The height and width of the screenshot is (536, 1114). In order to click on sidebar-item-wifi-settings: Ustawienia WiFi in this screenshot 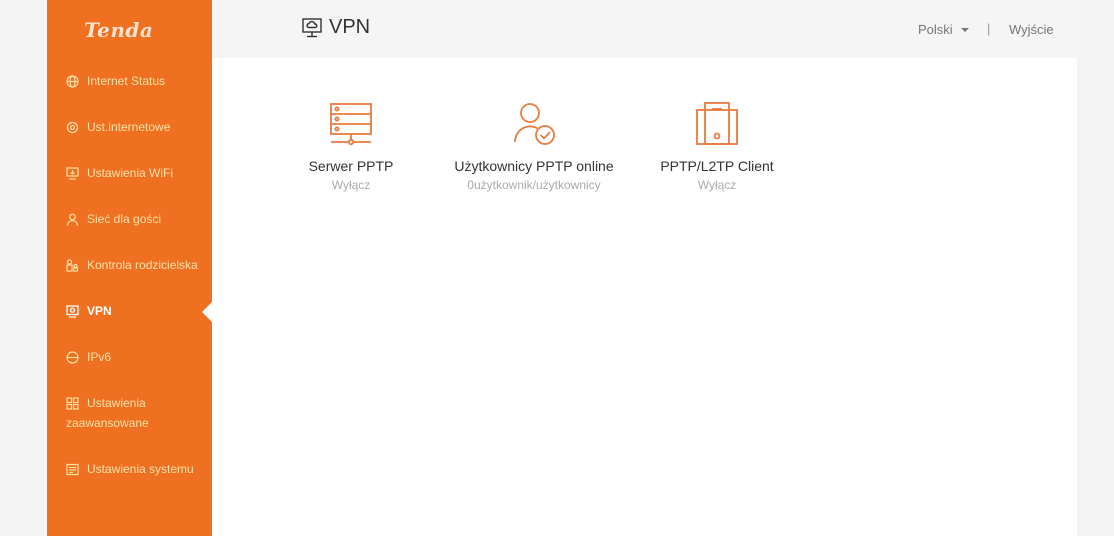, I will do `click(119, 173)`.